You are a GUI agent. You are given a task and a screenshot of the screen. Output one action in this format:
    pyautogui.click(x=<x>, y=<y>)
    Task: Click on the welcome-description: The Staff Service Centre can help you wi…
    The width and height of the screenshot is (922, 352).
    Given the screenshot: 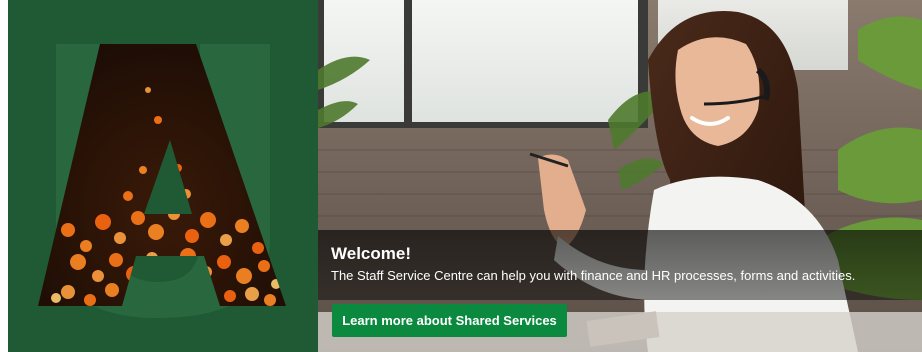 What is the action you would take?
    pyautogui.click(x=593, y=275)
    